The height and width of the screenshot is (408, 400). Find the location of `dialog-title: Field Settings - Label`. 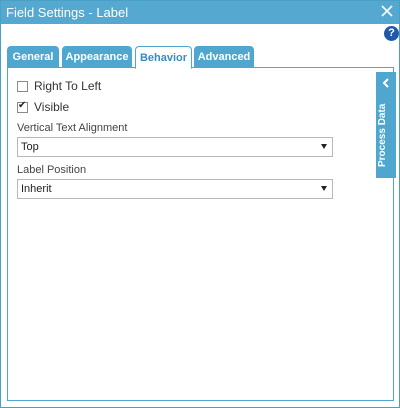

dialog-title: Field Settings - Label is located at coordinates (67, 12).